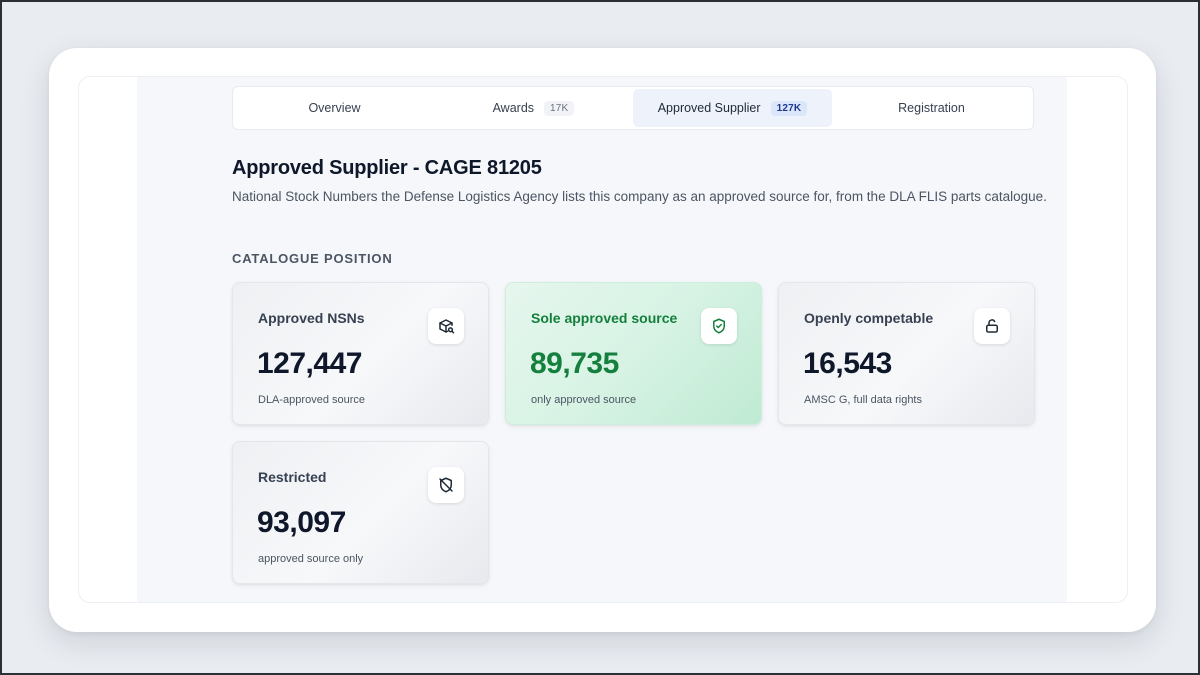 The width and height of the screenshot is (1200, 675). What do you see at coordinates (604, 318) in the screenshot?
I see `stat-card-label: Sole approved source` at bounding box center [604, 318].